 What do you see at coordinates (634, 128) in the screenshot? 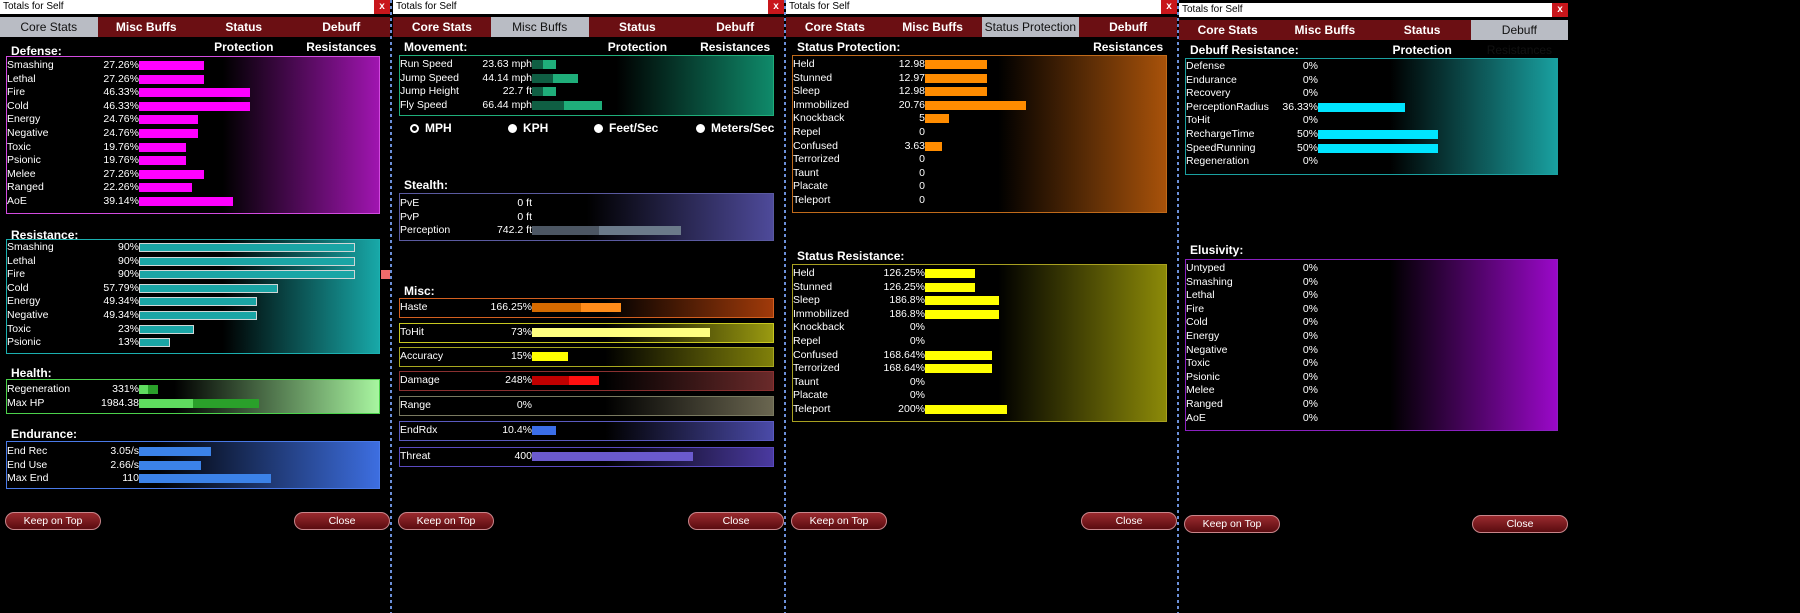
I see `unit-label: Feet/Sec` at bounding box center [634, 128].